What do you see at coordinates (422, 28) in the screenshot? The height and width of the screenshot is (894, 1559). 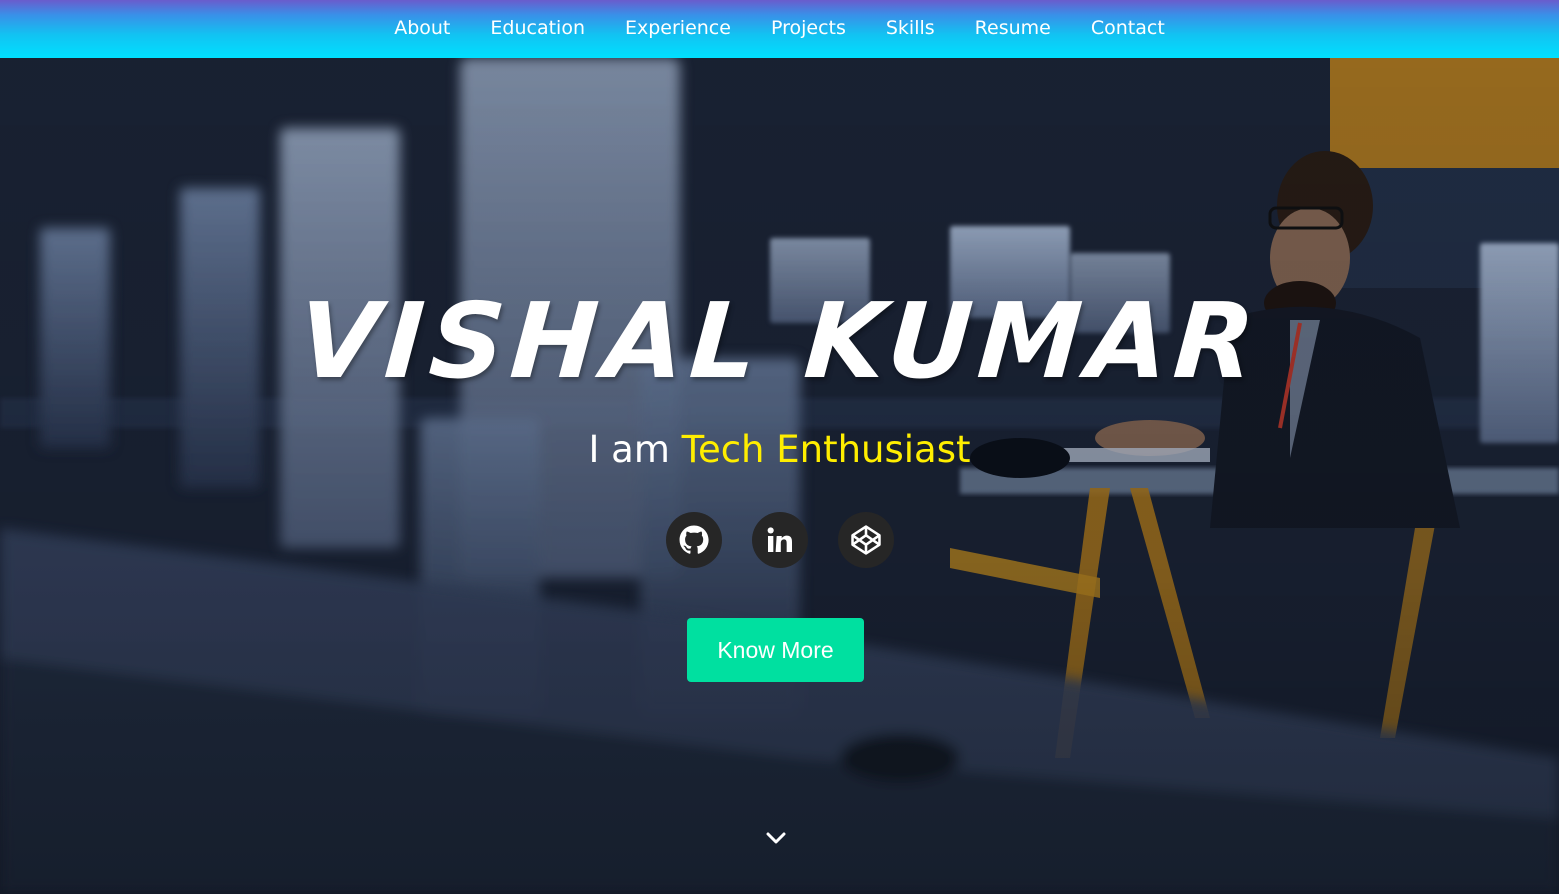 I see `nav-link-about: About` at bounding box center [422, 28].